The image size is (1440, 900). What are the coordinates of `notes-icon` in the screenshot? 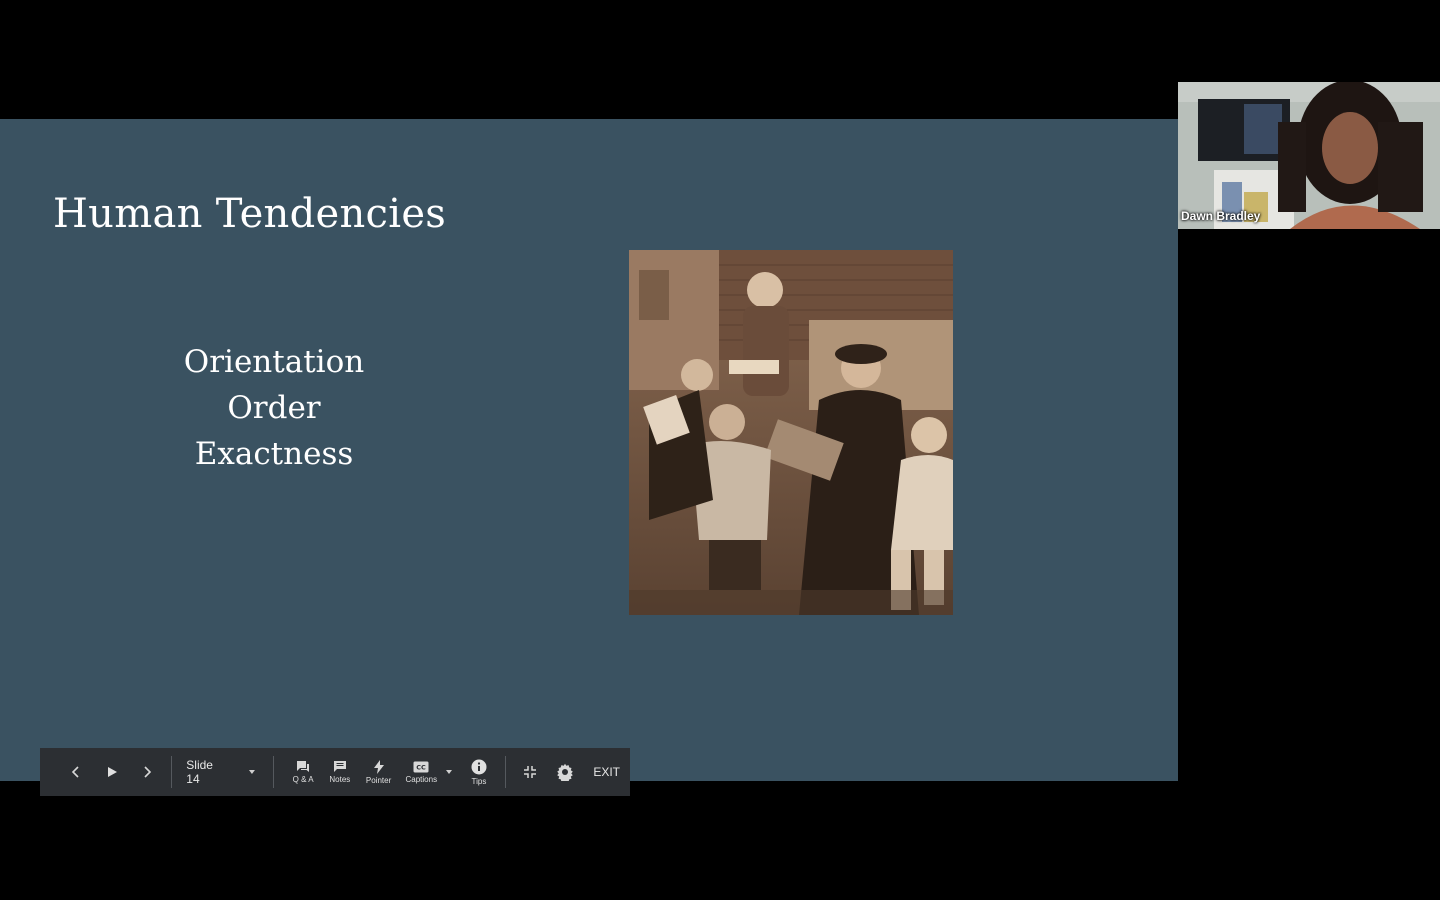 It's located at (339, 766).